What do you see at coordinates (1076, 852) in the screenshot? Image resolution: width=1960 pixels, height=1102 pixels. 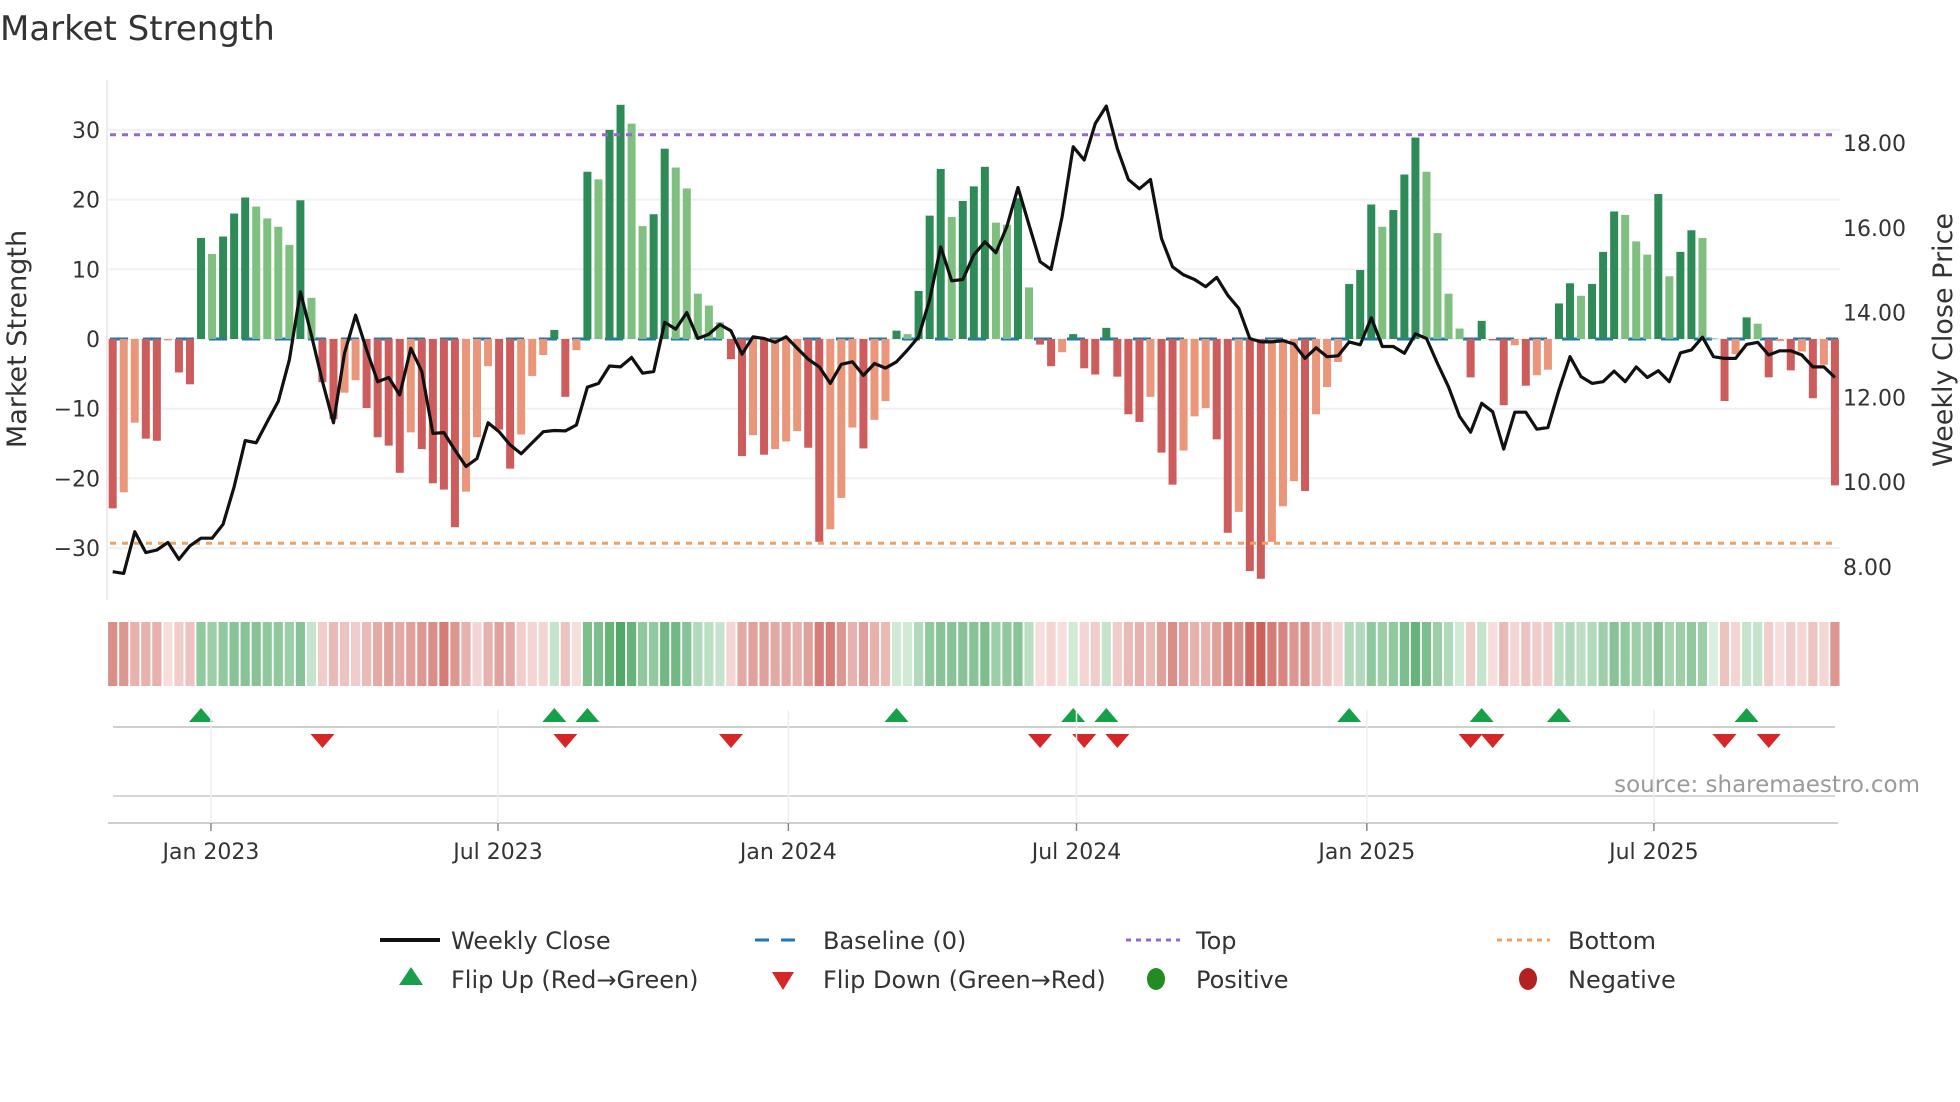 I see `x-tick-label: Jul 2024` at bounding box center [1076, 852].